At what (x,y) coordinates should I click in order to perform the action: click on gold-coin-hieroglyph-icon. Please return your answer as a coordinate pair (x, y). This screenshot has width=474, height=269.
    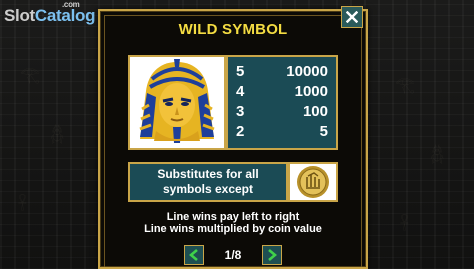
    Looking at the image, I should click on (313, 182).